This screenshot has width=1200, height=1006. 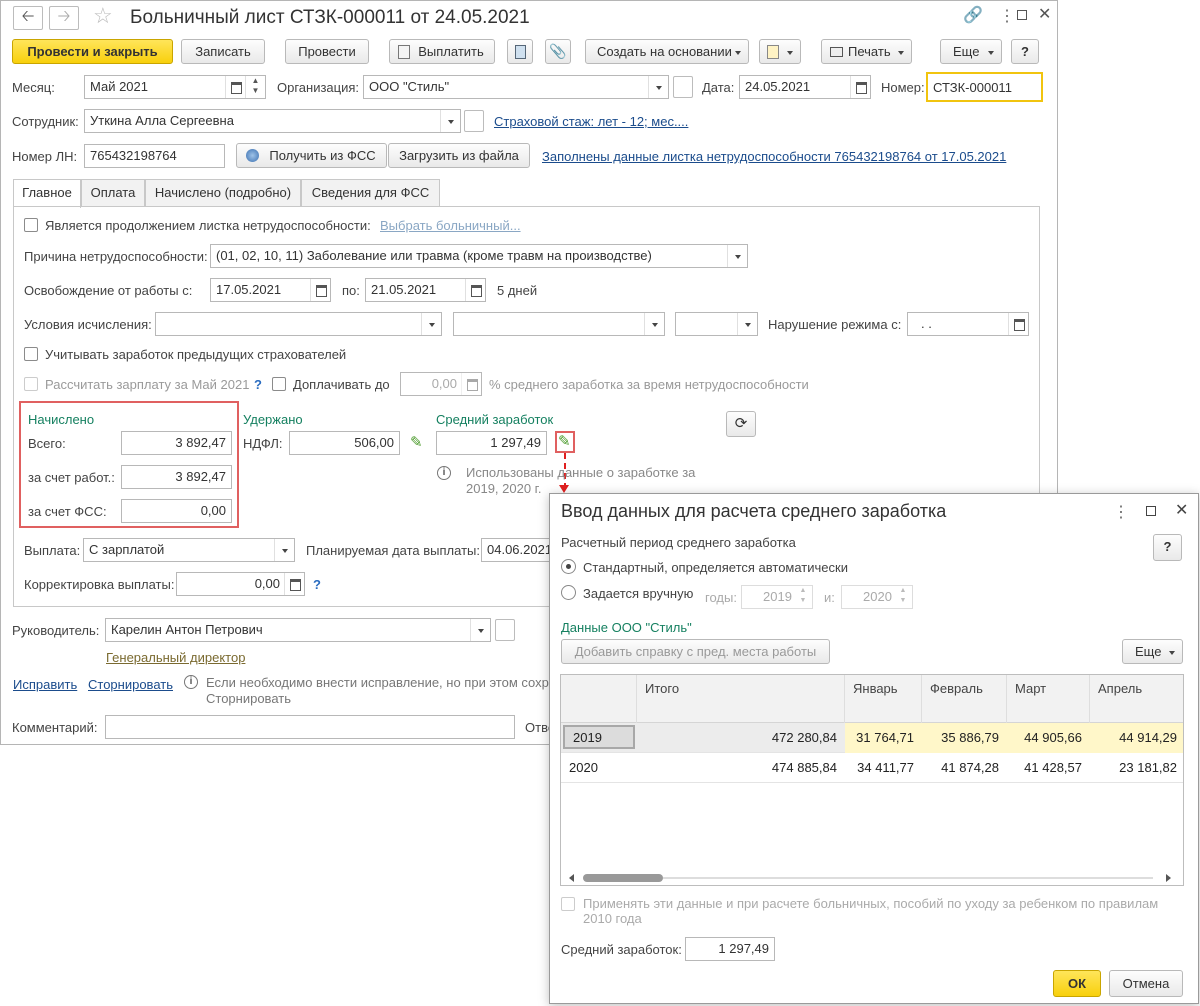 What do you see at coordinates (47, 193) in the screenshot?
I see `tab-main: Главное` at bounding box center [47, 193].